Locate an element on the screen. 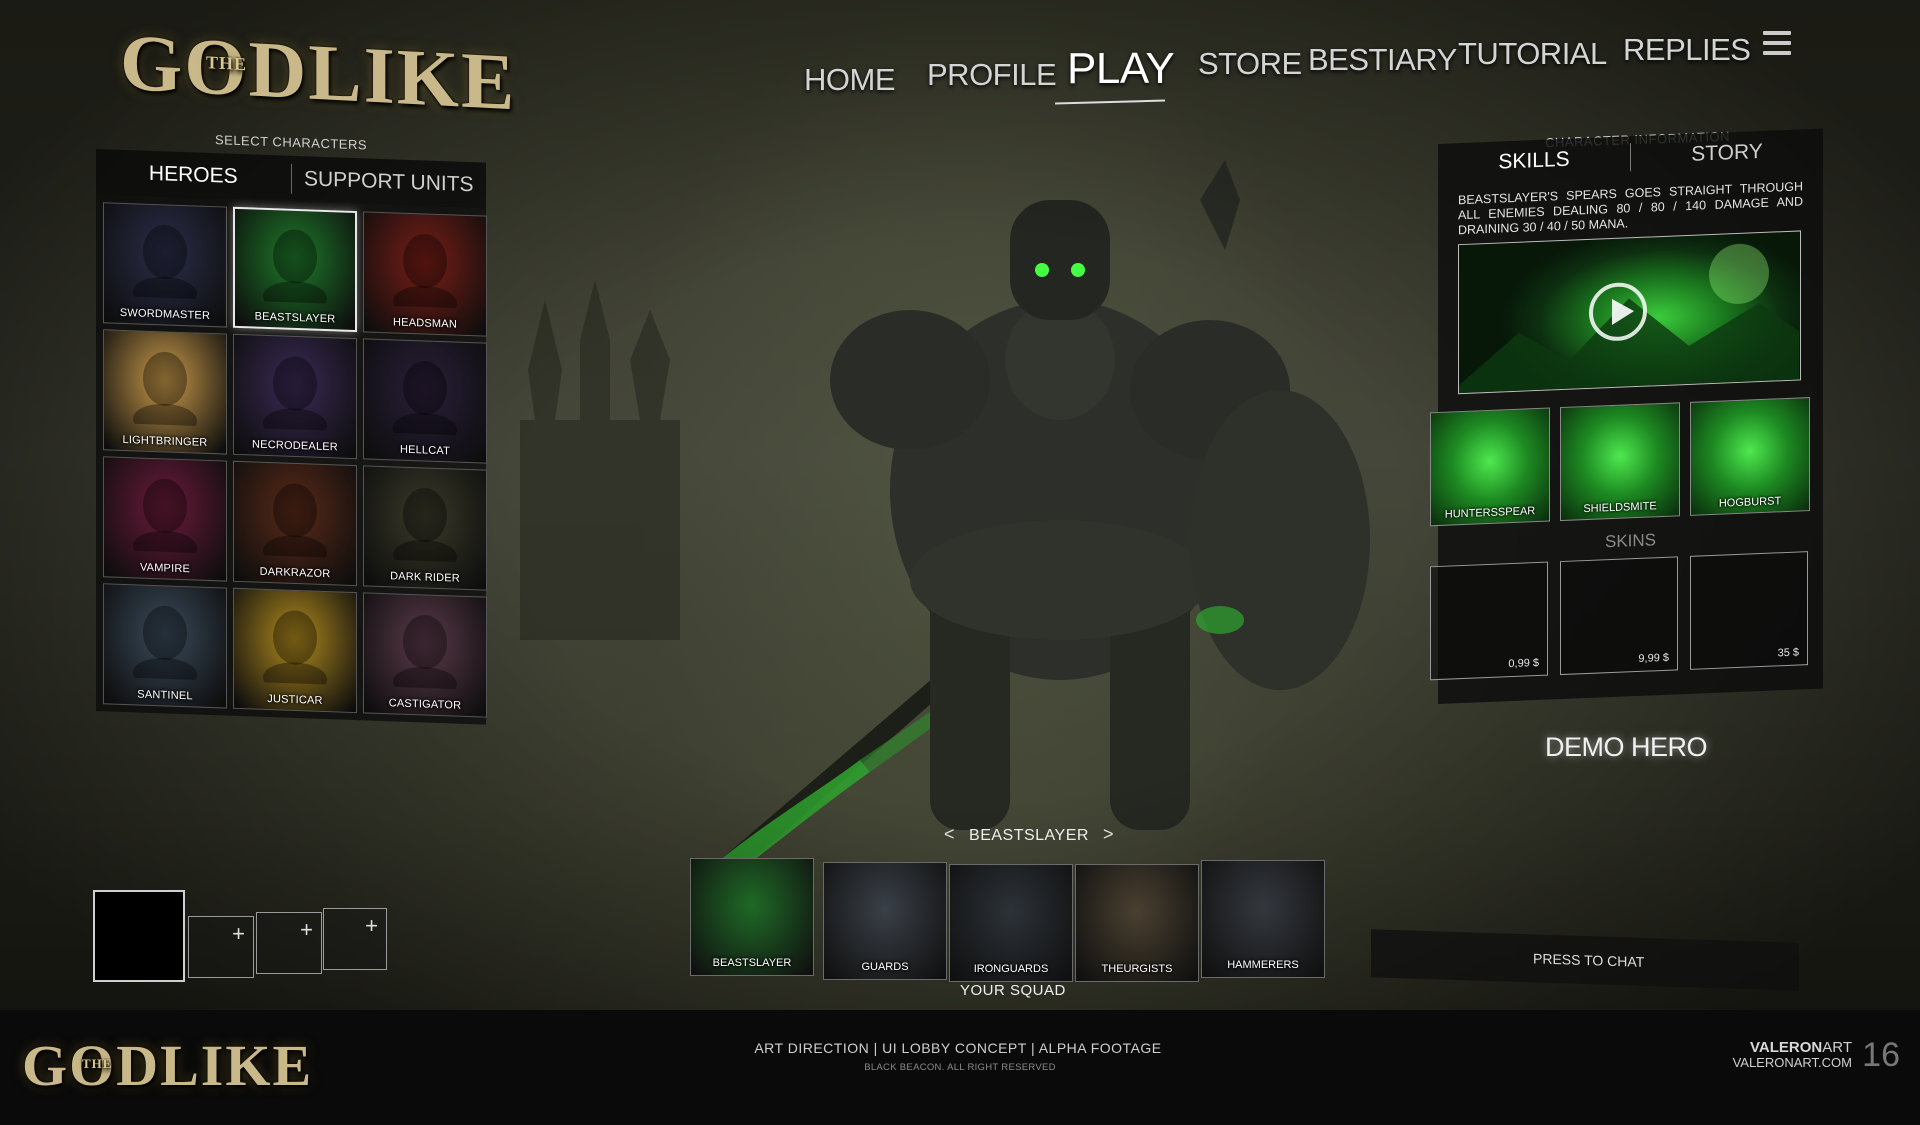 The height and width of the screenshot is (1125, 1920). nav-bestiary: BESTIARY is located at coordinates (1382, 60).